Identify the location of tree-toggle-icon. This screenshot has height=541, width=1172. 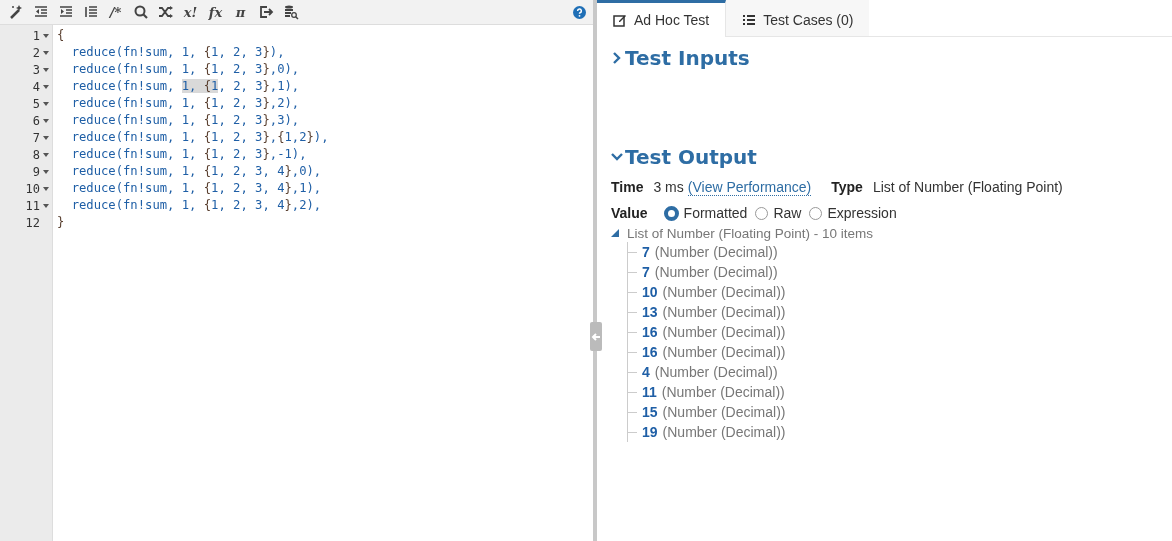
(615, 233).